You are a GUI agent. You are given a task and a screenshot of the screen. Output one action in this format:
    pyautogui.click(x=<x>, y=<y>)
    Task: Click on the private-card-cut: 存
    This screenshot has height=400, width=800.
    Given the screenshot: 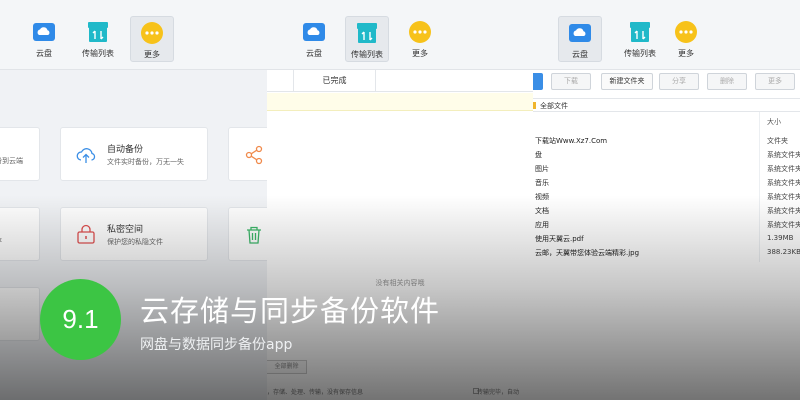 What is the action you would take?
    pyautogui.click(x=20, y=234)
    